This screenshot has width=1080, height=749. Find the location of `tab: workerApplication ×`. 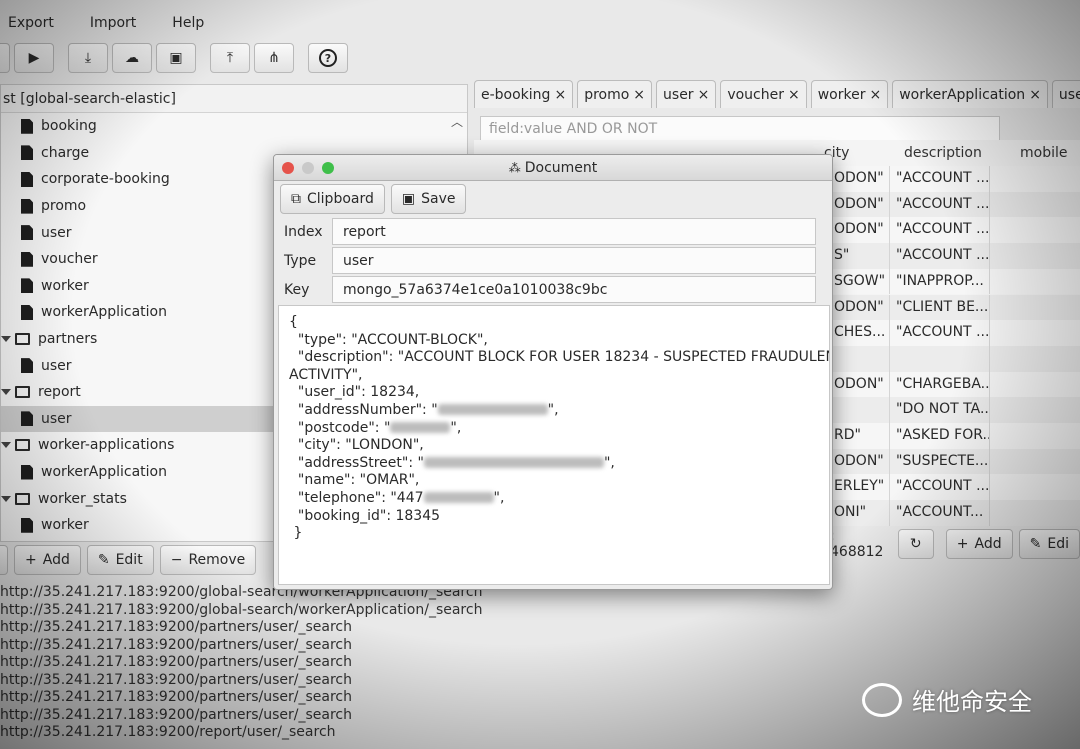

tab: workerApplication × is located at coordinates (970, 94).